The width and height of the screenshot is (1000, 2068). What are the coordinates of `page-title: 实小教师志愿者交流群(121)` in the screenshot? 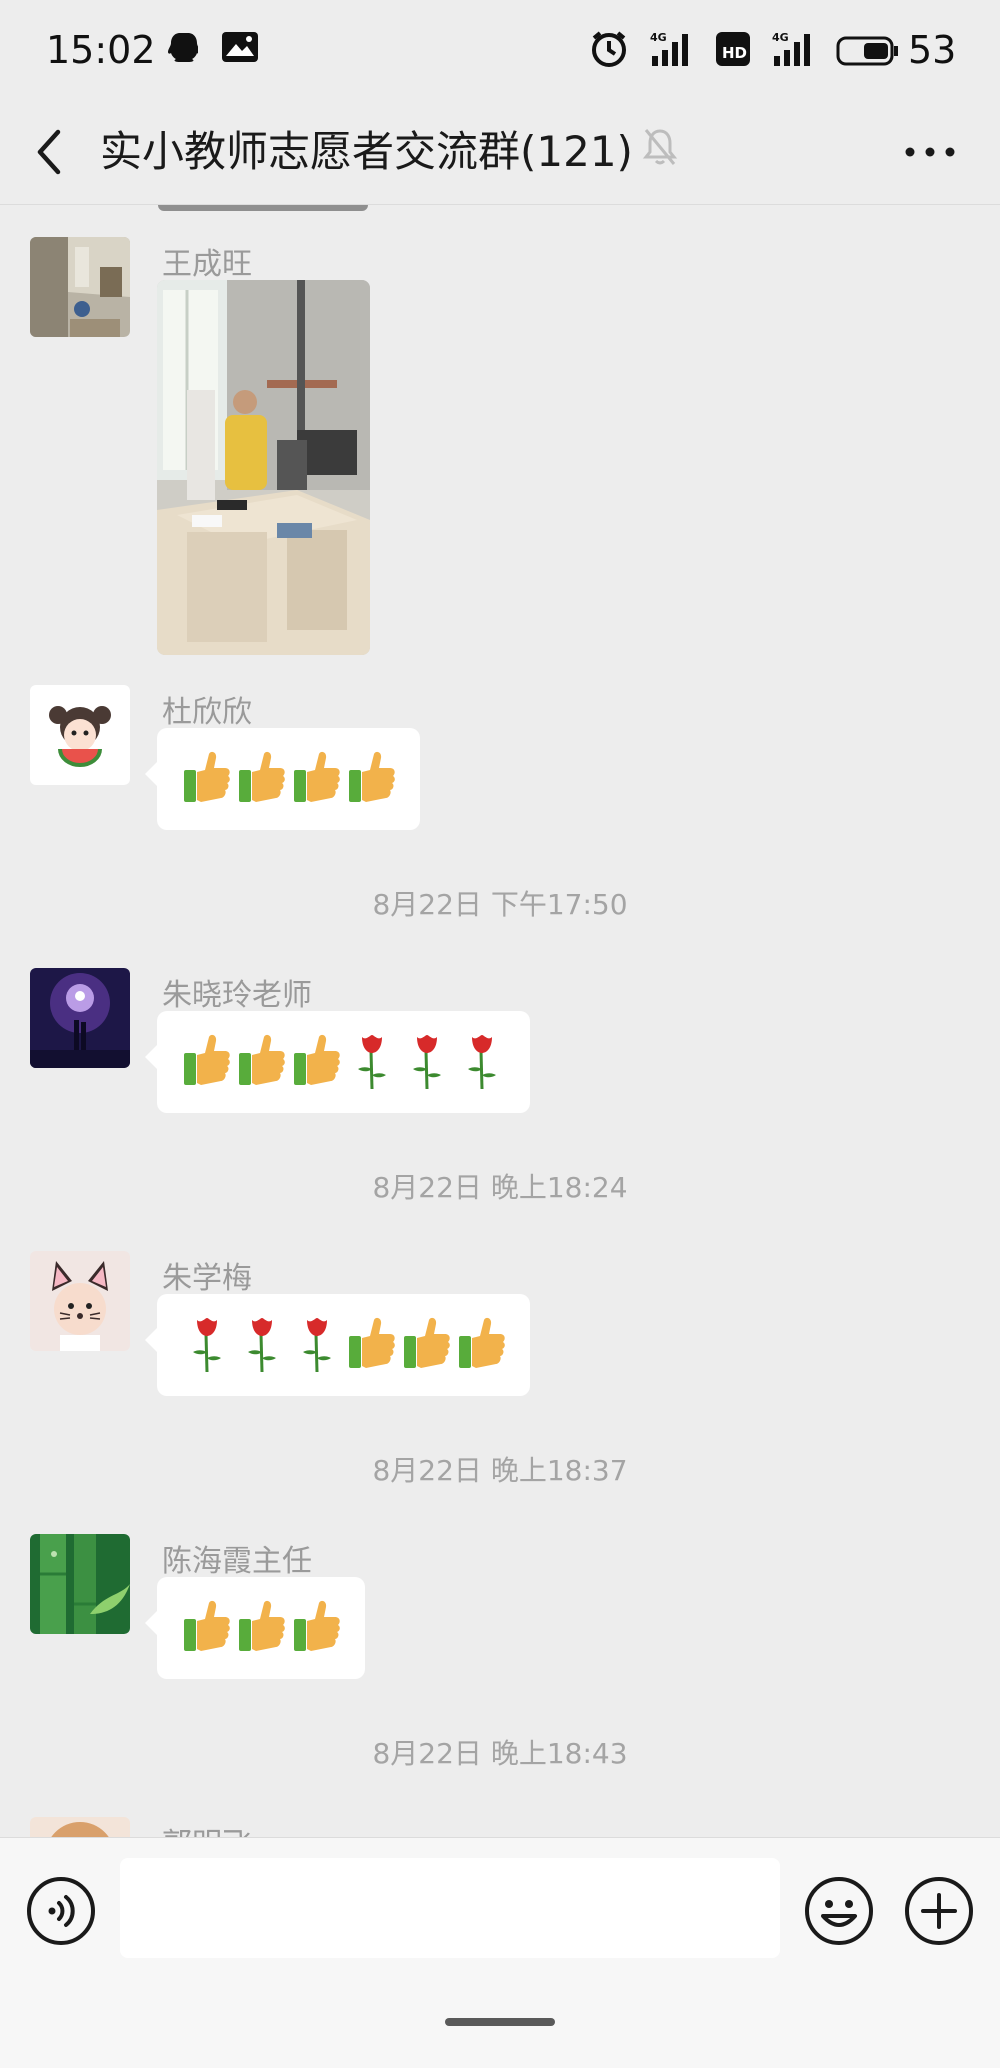 It's located at (366, 151).